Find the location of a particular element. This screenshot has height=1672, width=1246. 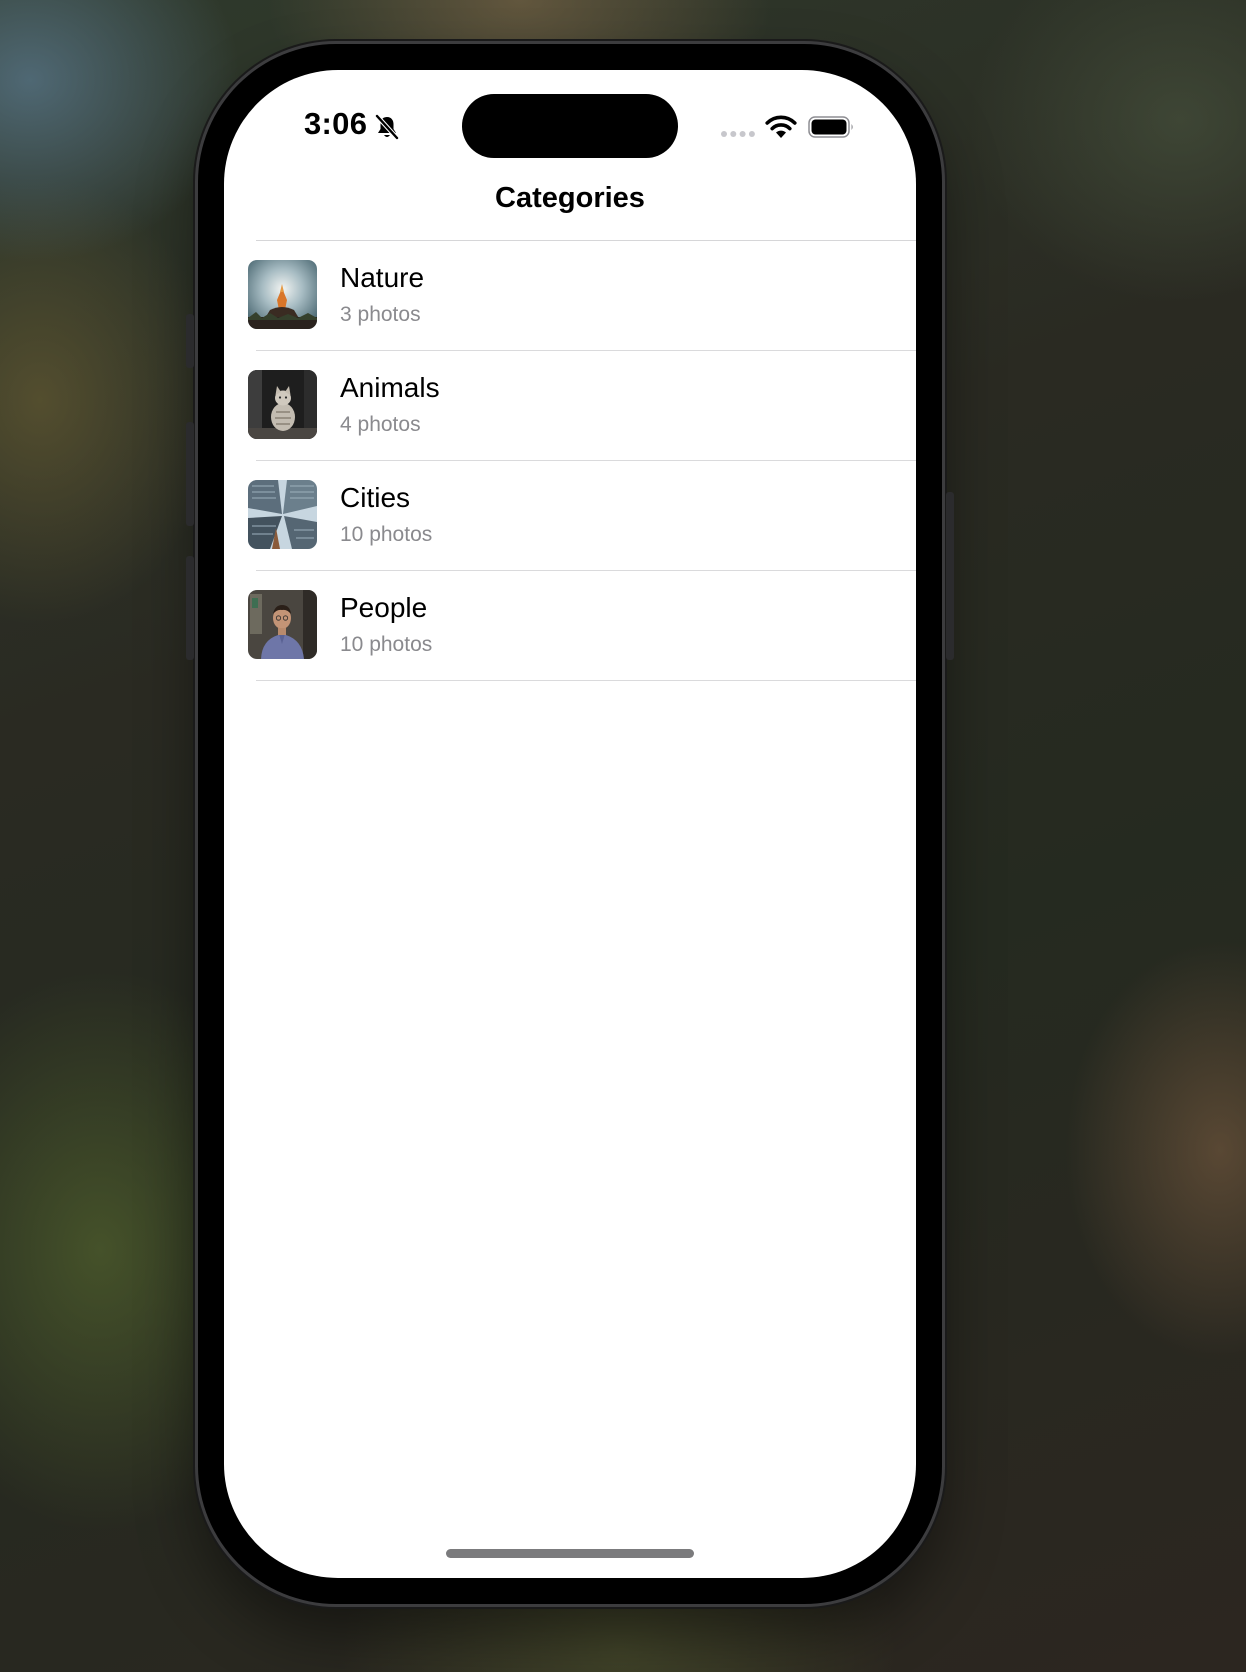

dynamic-island is located at coordinates (570, 126).